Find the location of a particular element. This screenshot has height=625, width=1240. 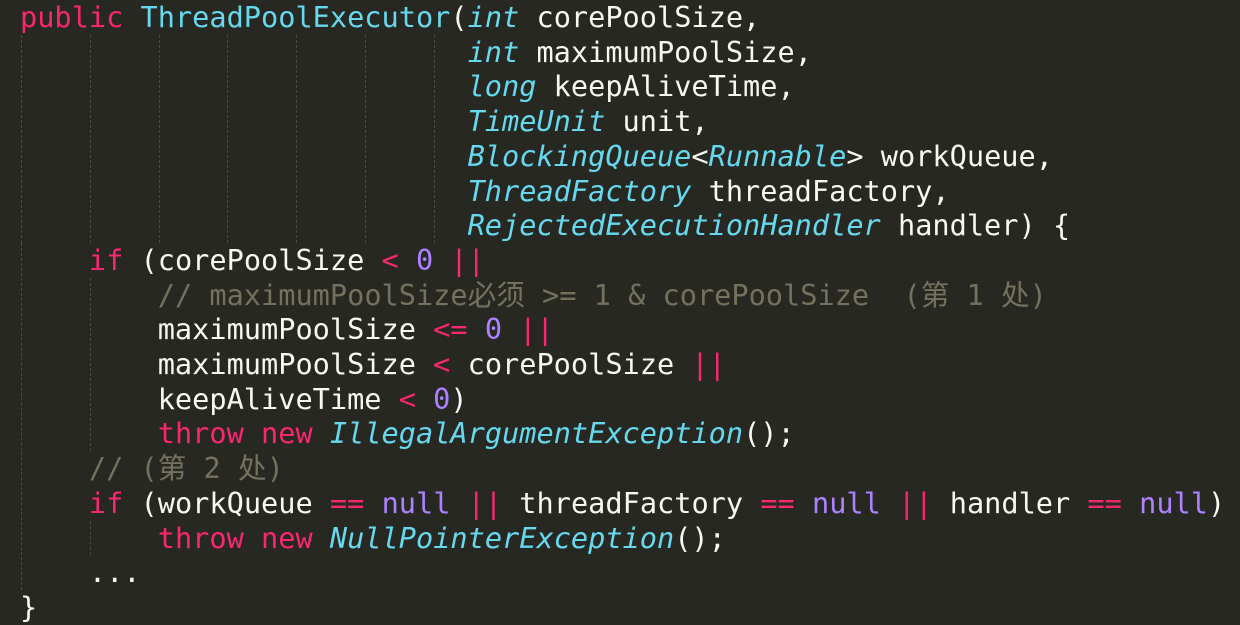

code-token: TimeUnit is located at coordinates (536, 121).